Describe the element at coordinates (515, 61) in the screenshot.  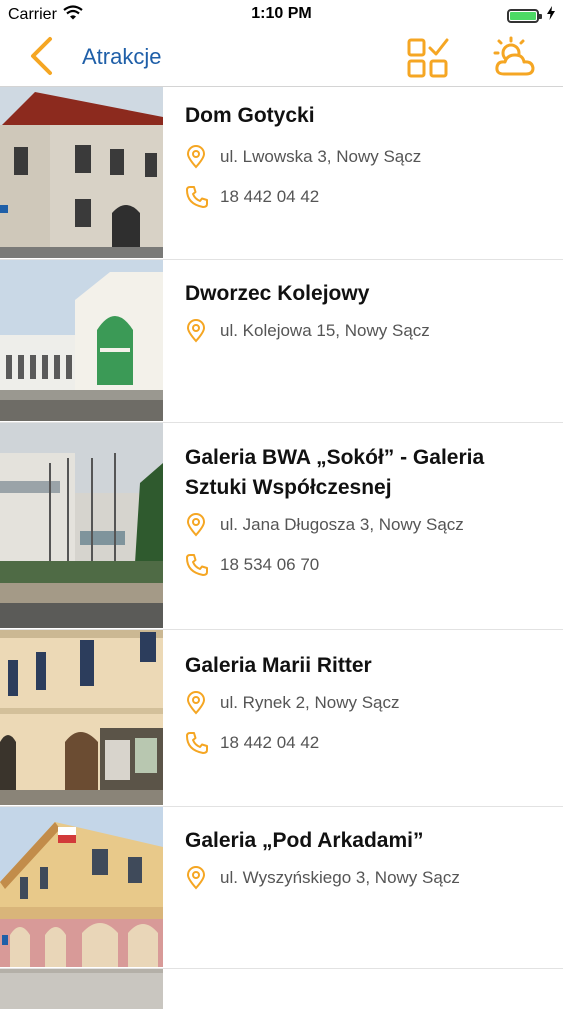
I see `weather-sun-cloud-icon` at that location.